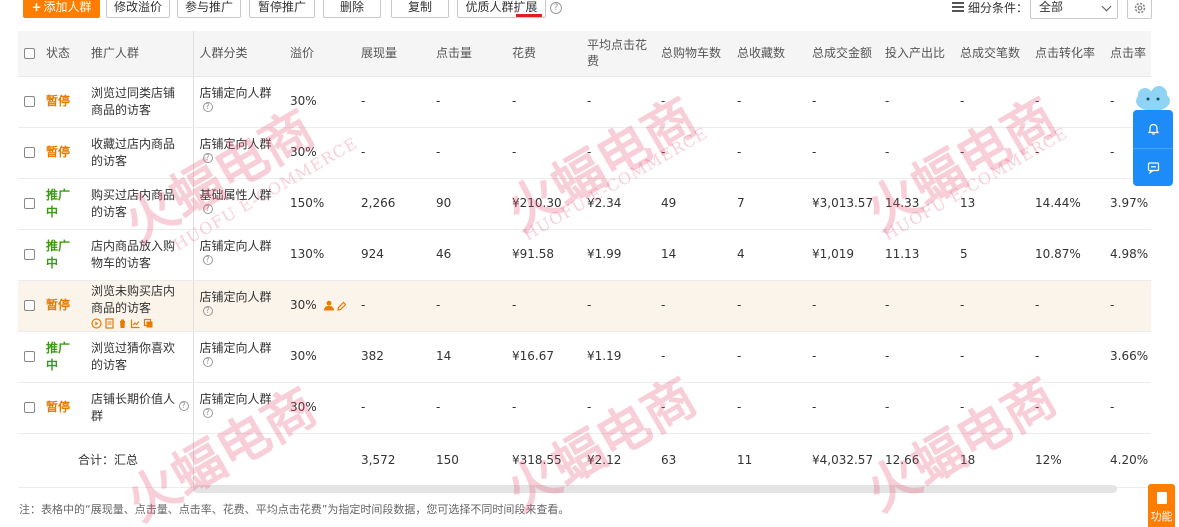  I want to click on table-row: 暂停 店铺长期价值人群? 店铺定向人群? 30% - - - - - - - - - - -, so click(584, 408).